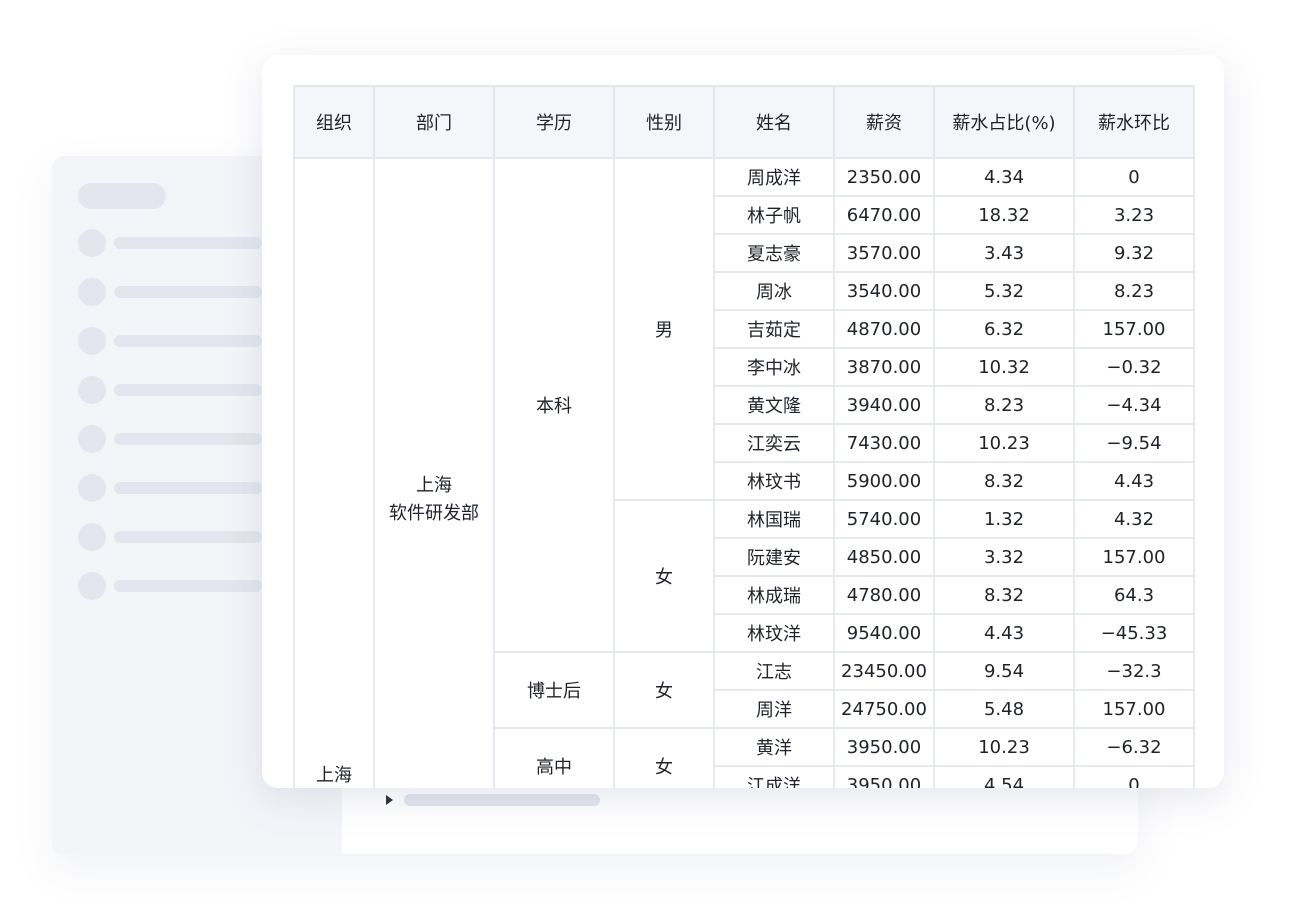  What do you see at coordinates (774, 776) in the screenshot?
I see `name-cell: 江成洋` at bounding box center [774, 776].